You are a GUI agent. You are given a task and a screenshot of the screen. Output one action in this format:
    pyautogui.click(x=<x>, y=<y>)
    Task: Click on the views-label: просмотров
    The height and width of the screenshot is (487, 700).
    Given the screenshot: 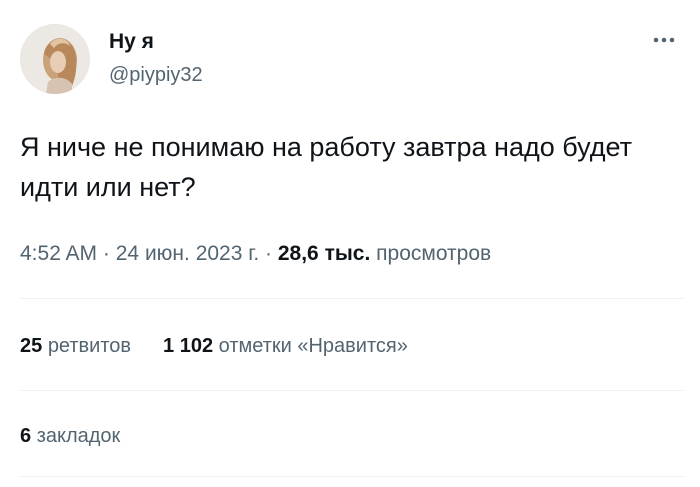 What is the action you would take?
    pyautogui.click(x=434, y=253)
    